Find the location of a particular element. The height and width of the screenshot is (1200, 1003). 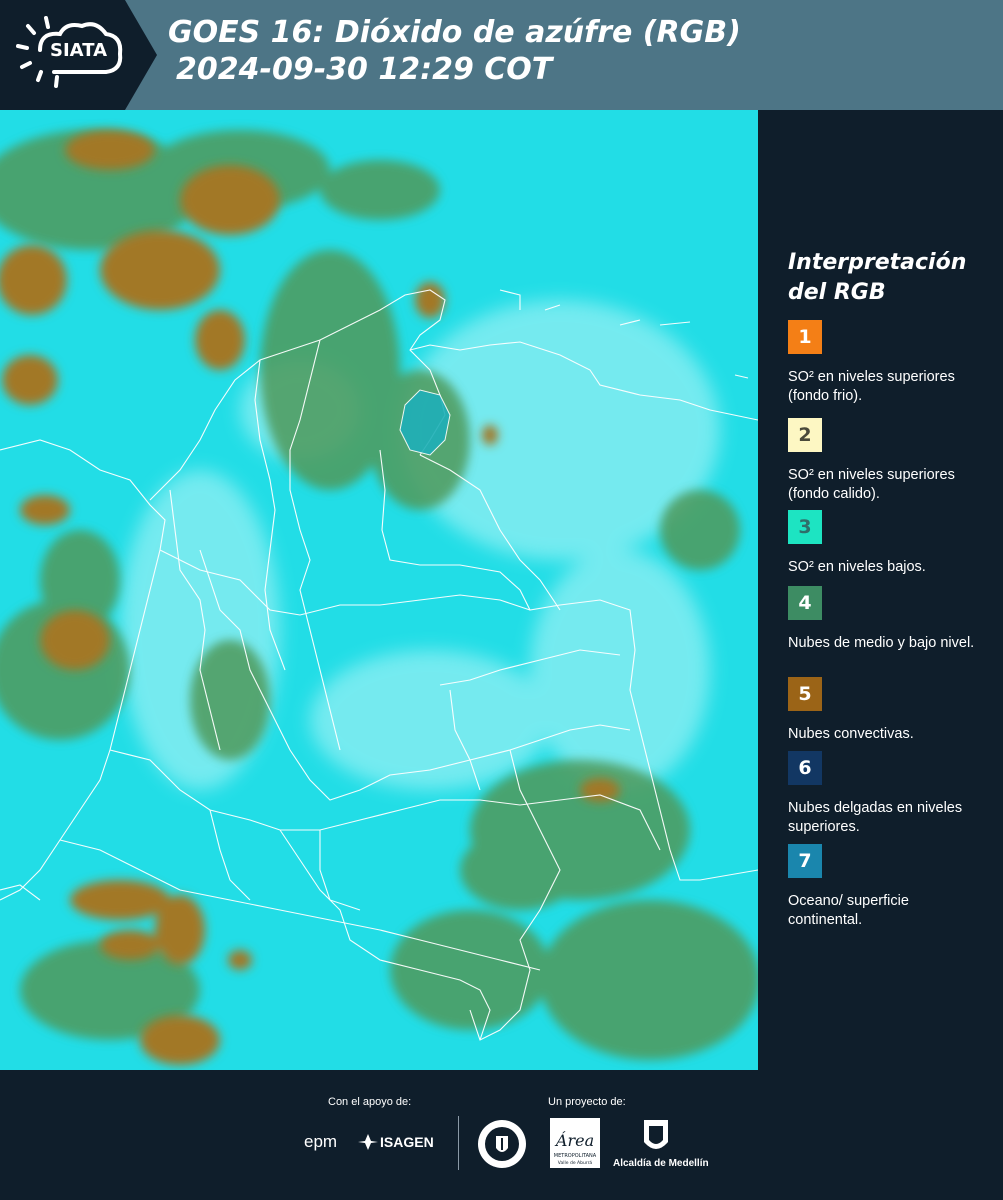

legend-item-4: 4 Nubes de medio y bajo nivel. is located at coordinates (883, 619).